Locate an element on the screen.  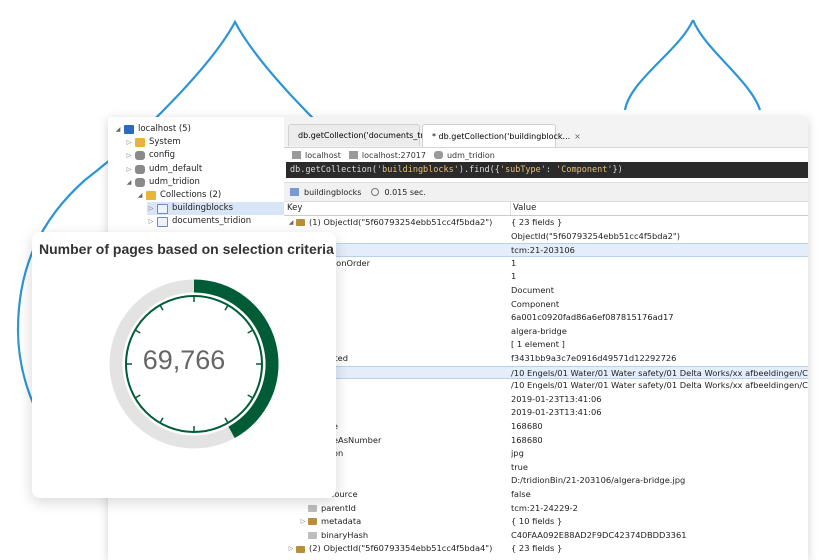
table-row: parentId tcm:21-24229-2 is located at coordinates (546, 509).